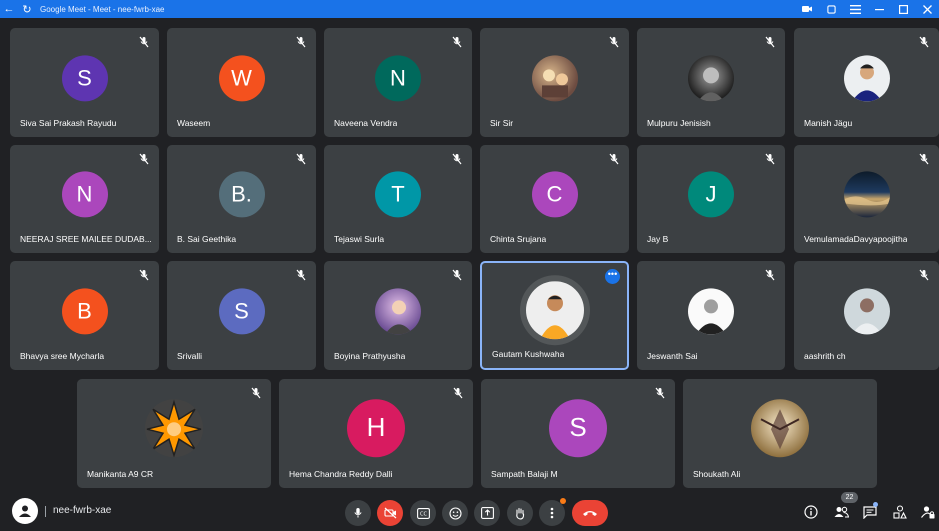 The image size is (939, 531). What do you see at coordinates (390, 513) in the screenshot?
I see `camera-off-button` at bounding box center [390, 513].